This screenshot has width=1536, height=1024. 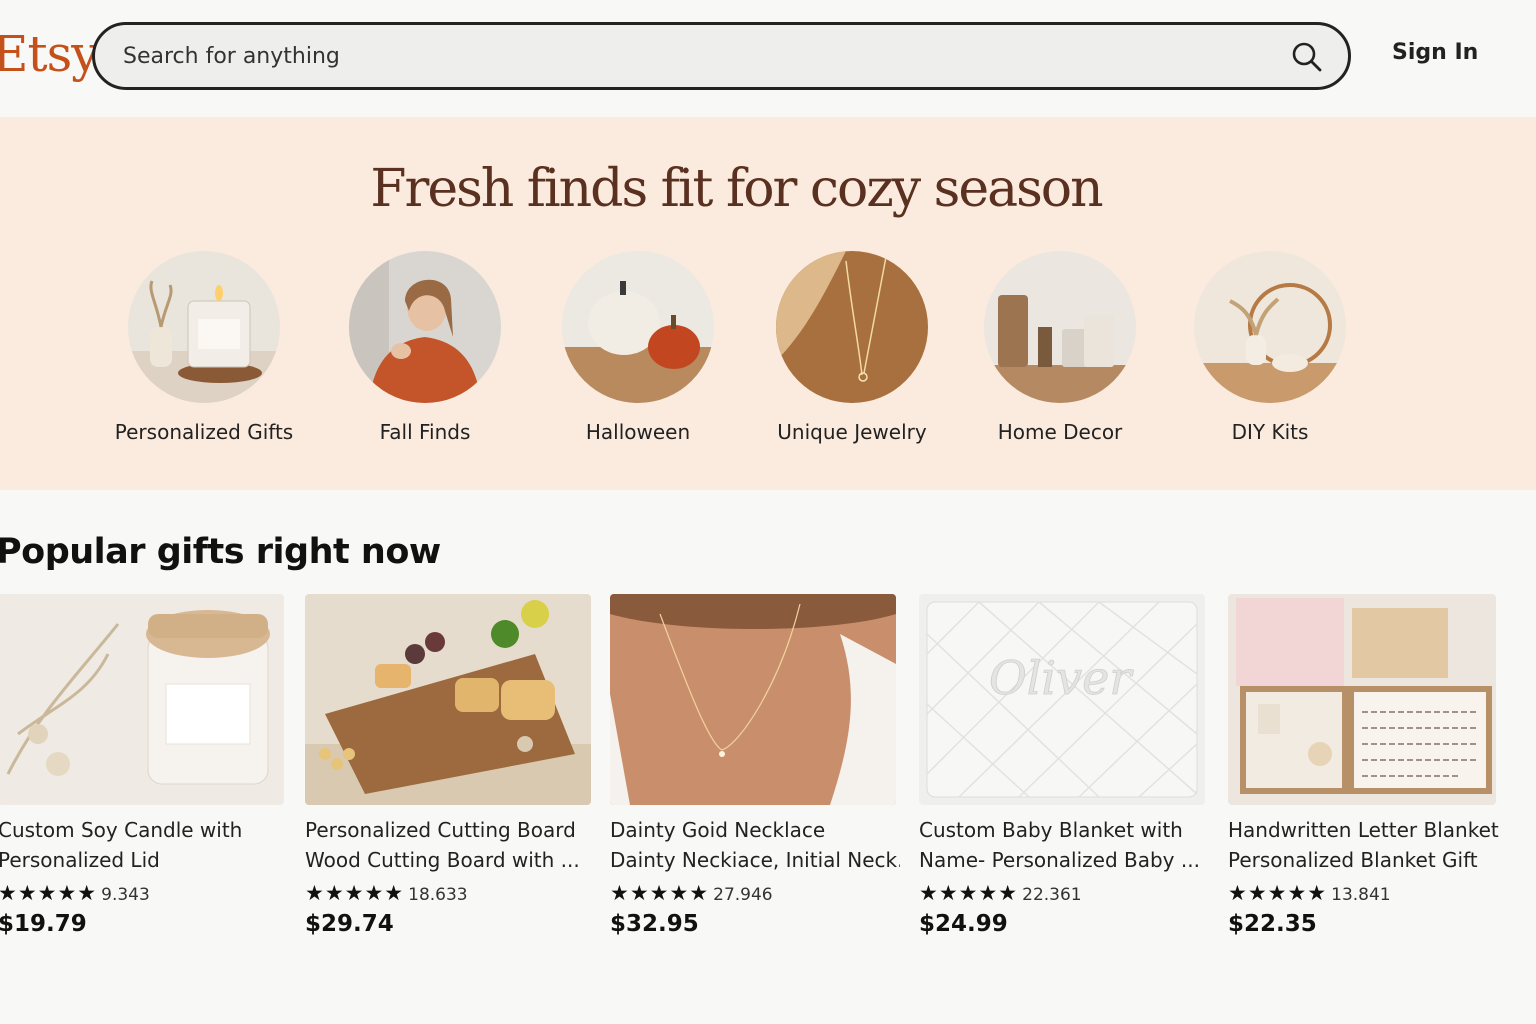 I want to click on section-title: Popular gifts right now, so click(x=220, y=552).